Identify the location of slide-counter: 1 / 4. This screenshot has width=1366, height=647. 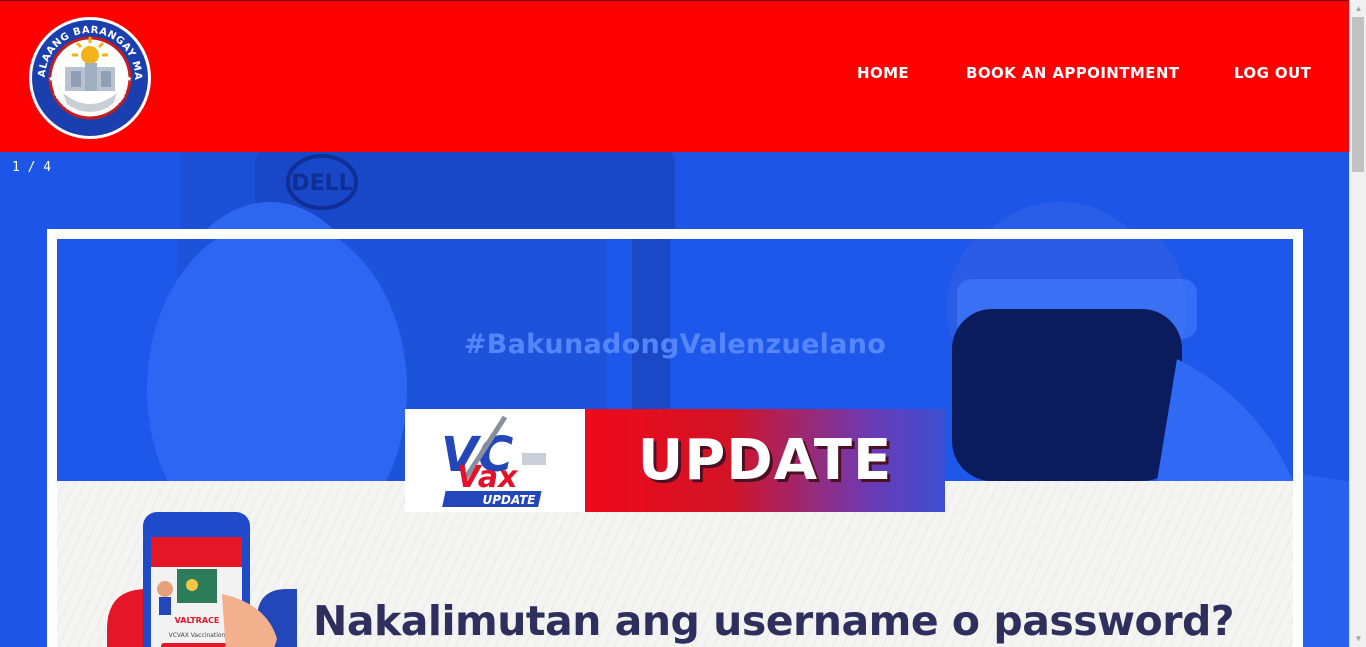
(32, 167).